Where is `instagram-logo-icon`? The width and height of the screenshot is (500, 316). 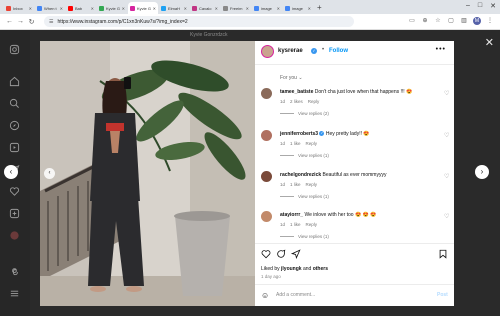
instagram-logo-icon is located at coordinates (14, 50).